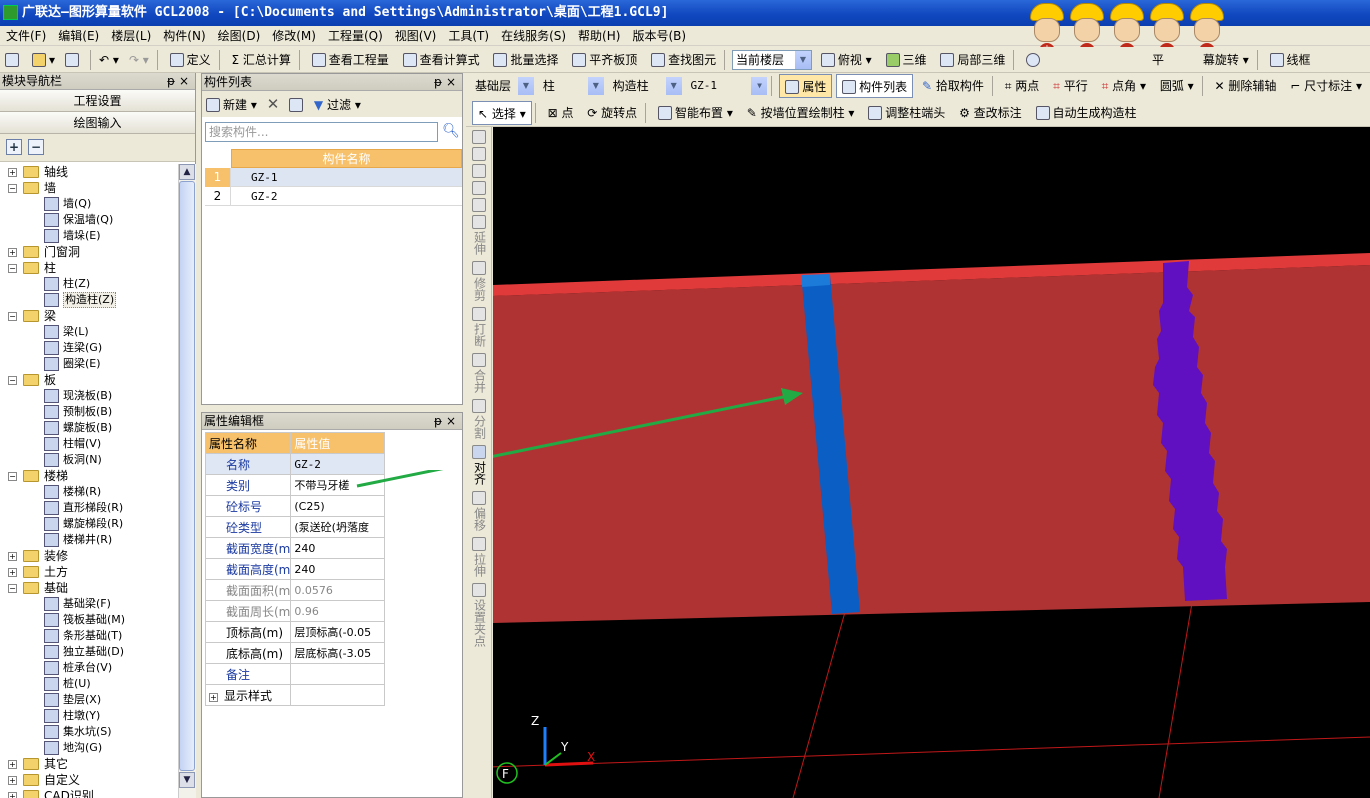 The image size is (1370, 798). Describe the element at coordinates (727, 86) in the screenshot. I see `element-select: GZ-1 ▼` at that location.